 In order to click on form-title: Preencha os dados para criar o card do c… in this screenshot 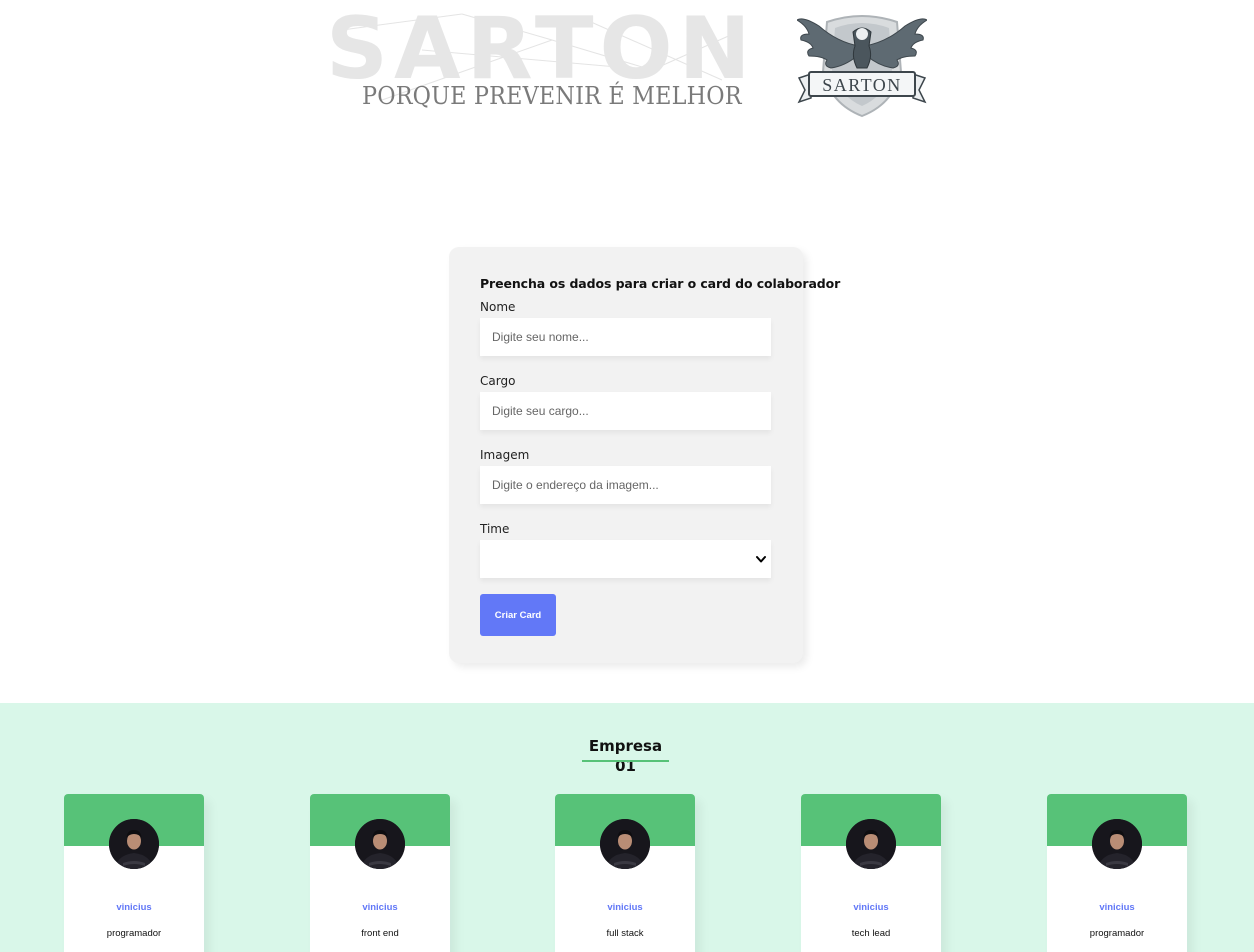, I will do `click(660, 283)`.